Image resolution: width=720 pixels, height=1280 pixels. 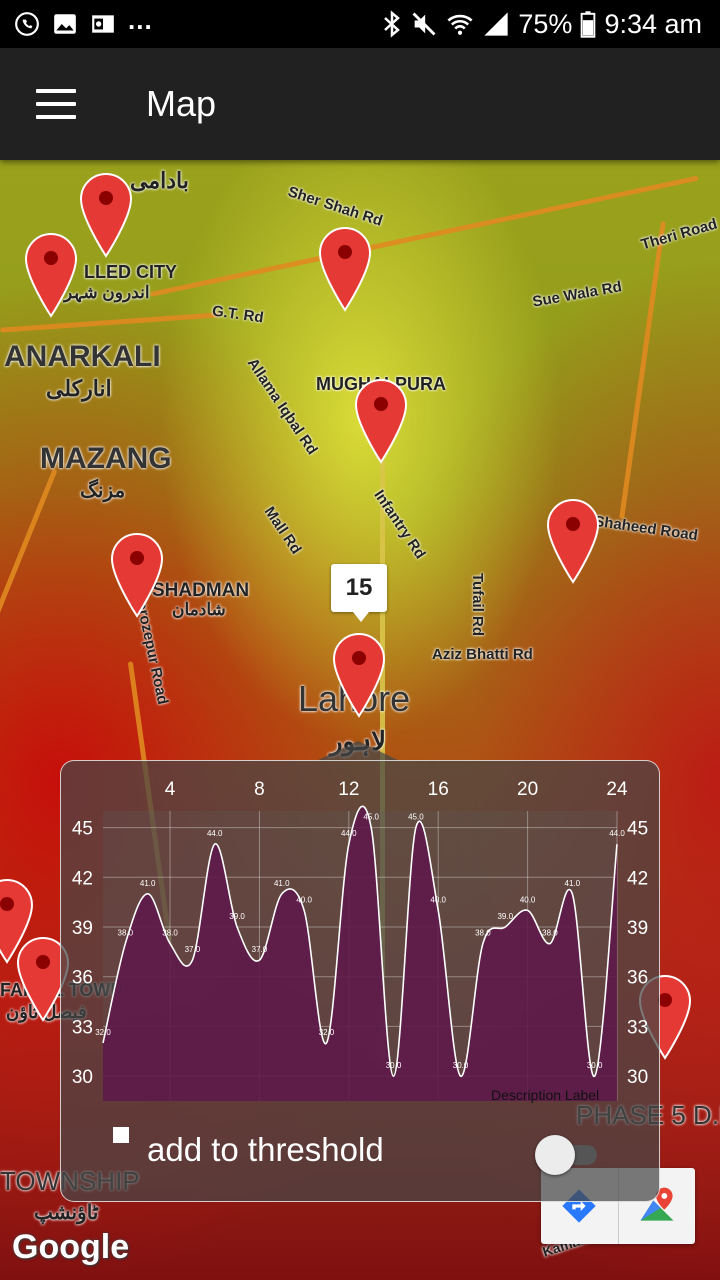 What do you see at coordinates (359, 593) in the screenshot?
I see `marker-callout: 15` at bounding box center [359, 593].